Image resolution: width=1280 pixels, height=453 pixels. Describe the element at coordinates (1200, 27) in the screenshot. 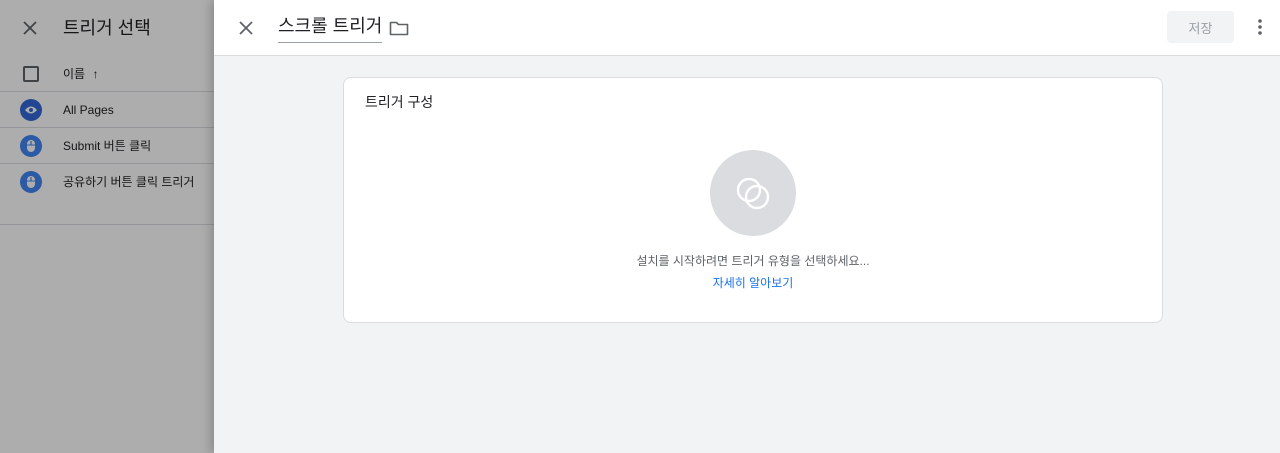

I see `save-button: 저장` at that location.